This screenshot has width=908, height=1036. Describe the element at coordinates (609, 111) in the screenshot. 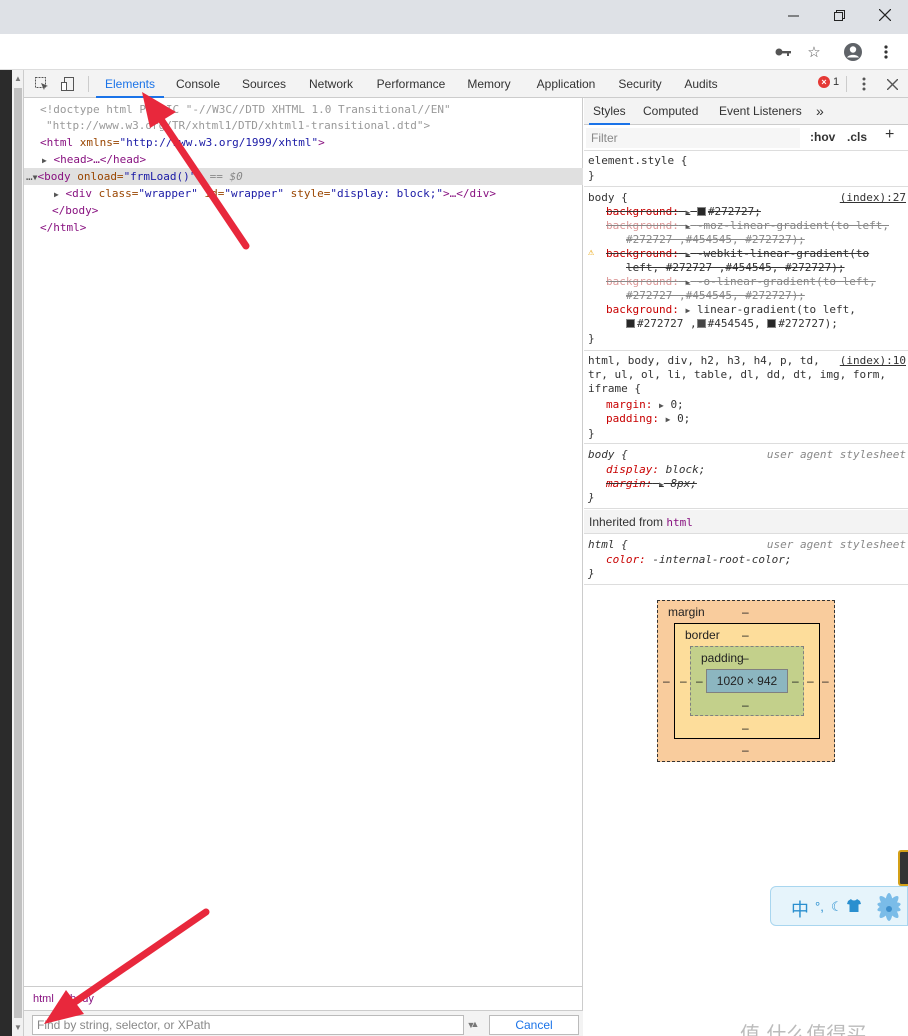

I see `tab-styles: Styles` at that location.